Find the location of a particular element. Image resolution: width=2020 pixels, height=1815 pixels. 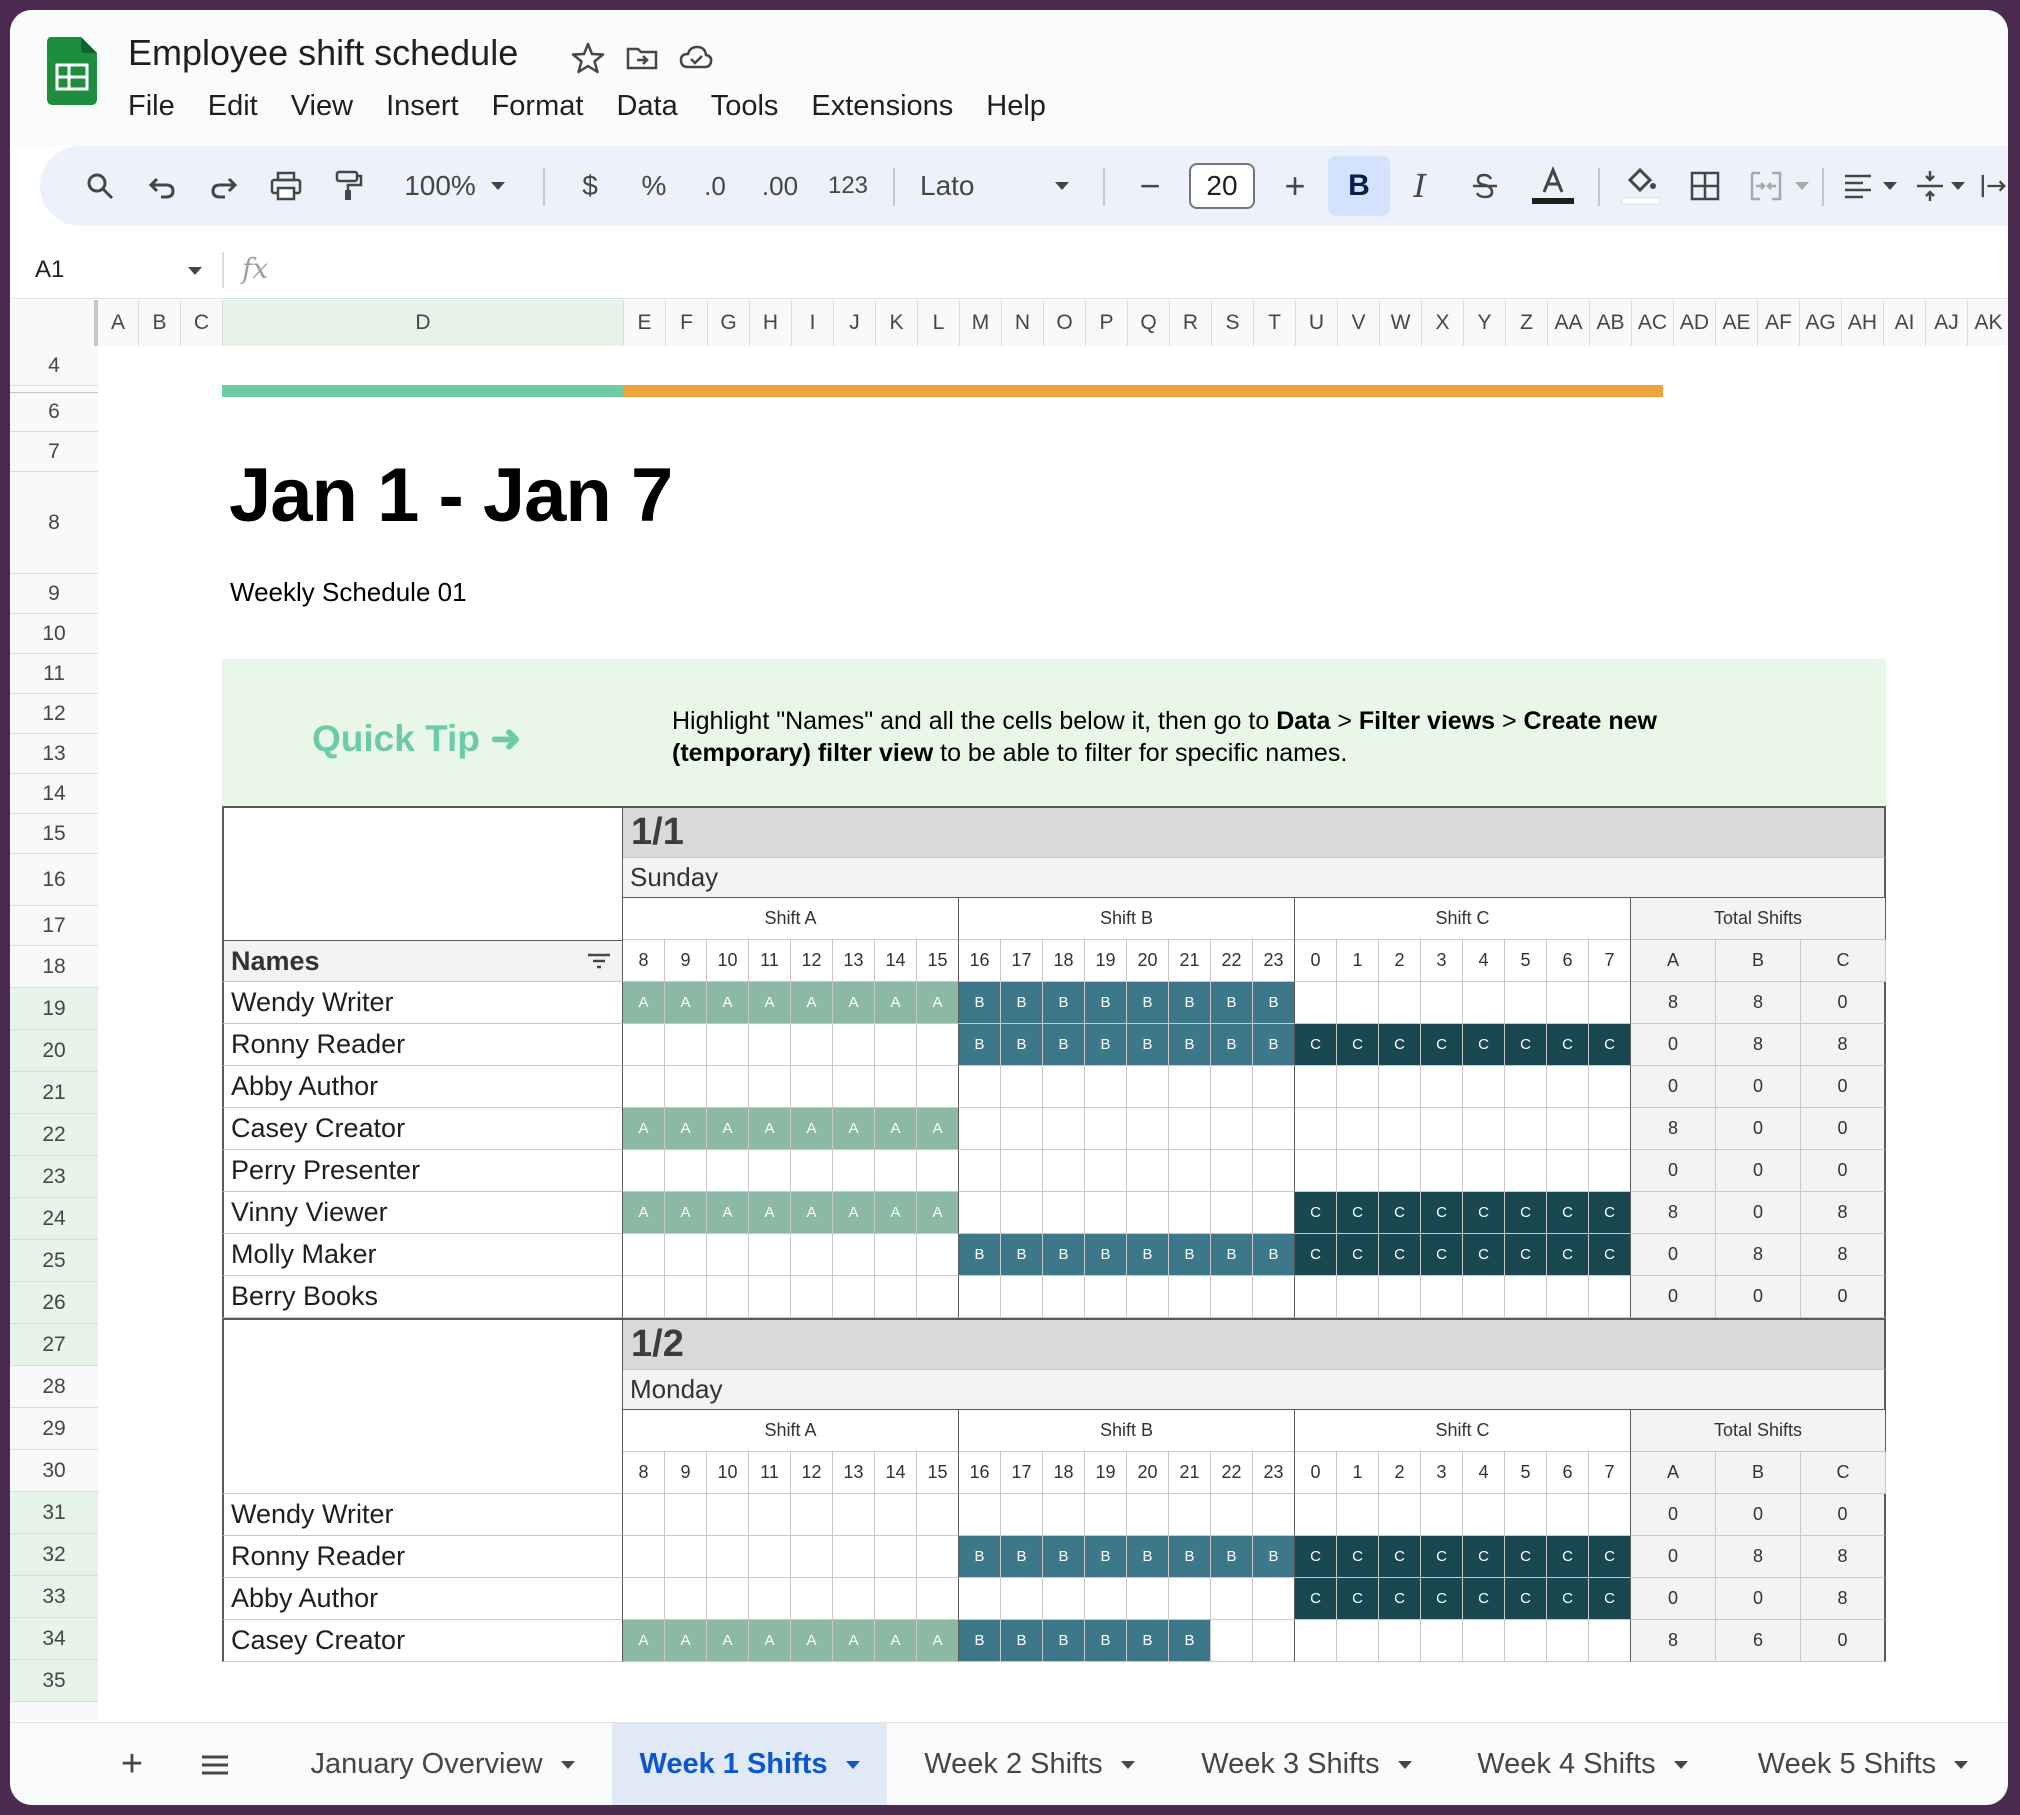

employee-name: Ronny Reader is located at coordinates (422, 1045).